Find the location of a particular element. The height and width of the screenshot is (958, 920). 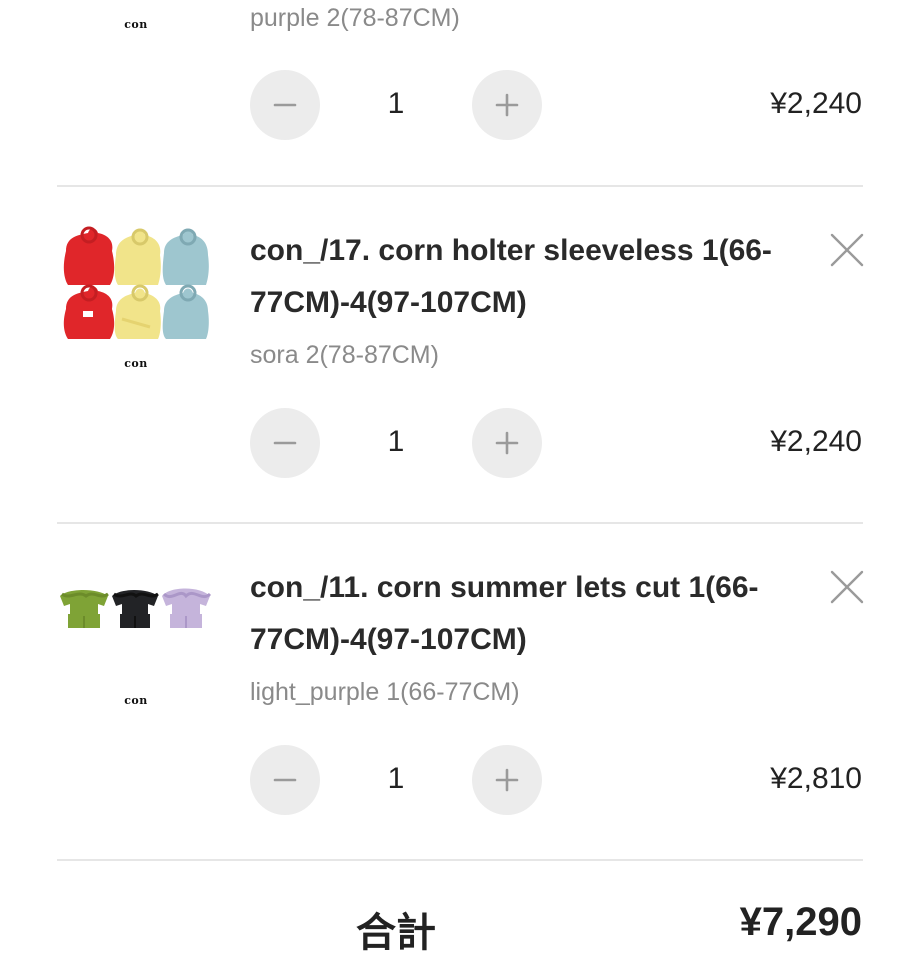

total-label: 合計 is located at coordinates (396, 933).